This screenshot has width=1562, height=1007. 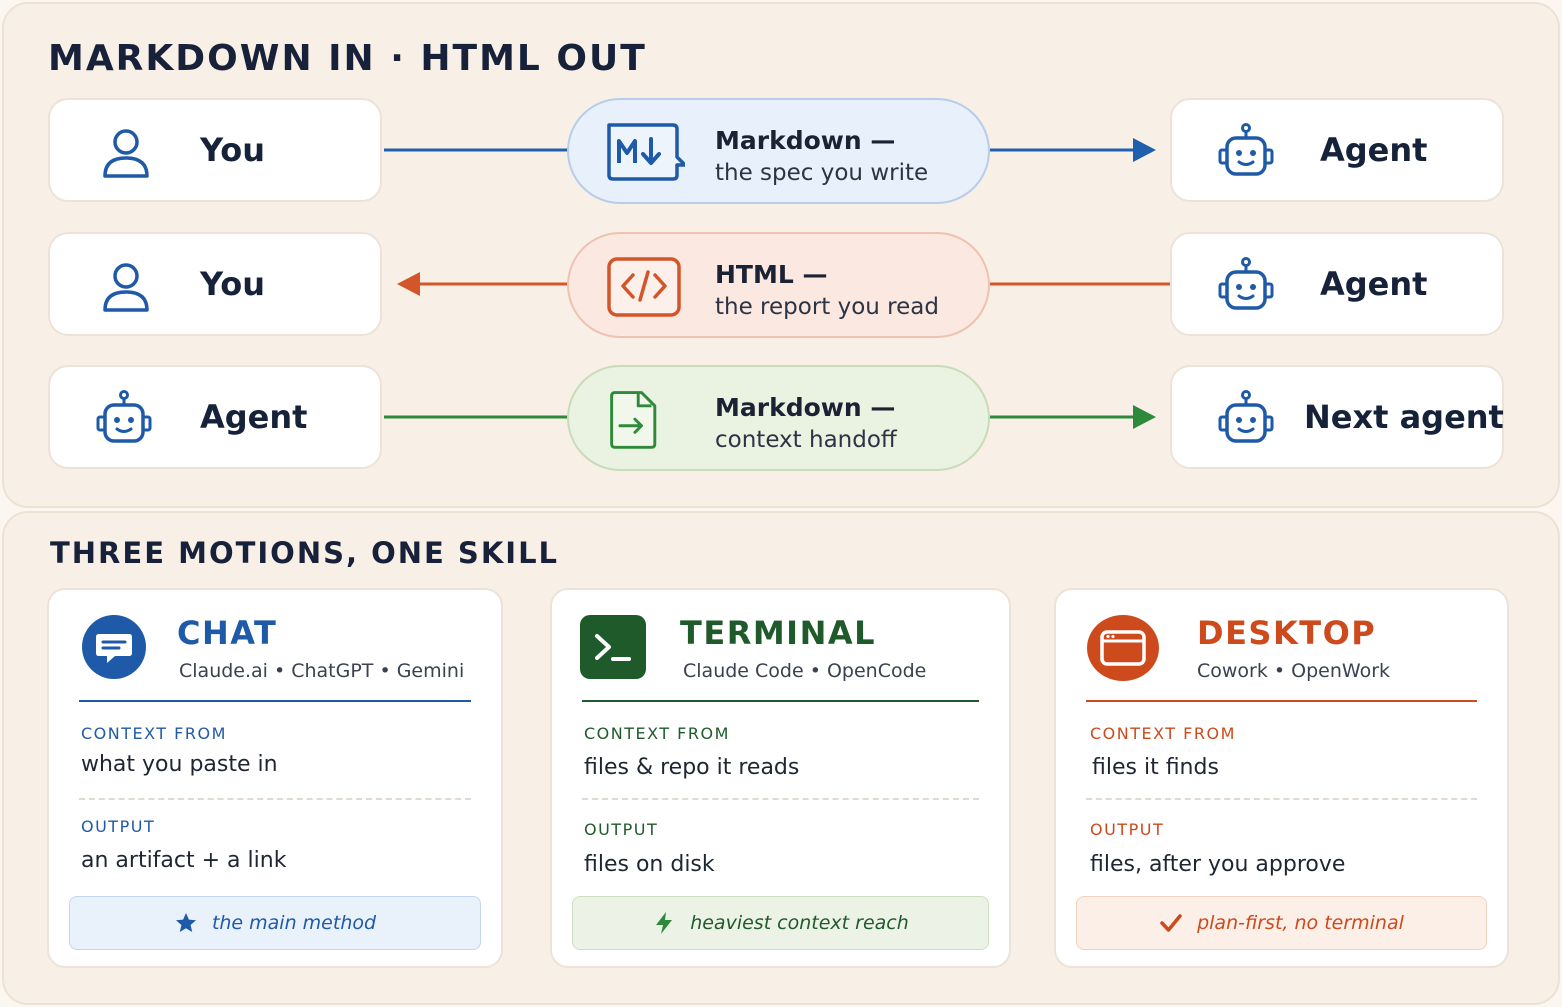 I want to click on star-icon, so click(x=185, y=922).